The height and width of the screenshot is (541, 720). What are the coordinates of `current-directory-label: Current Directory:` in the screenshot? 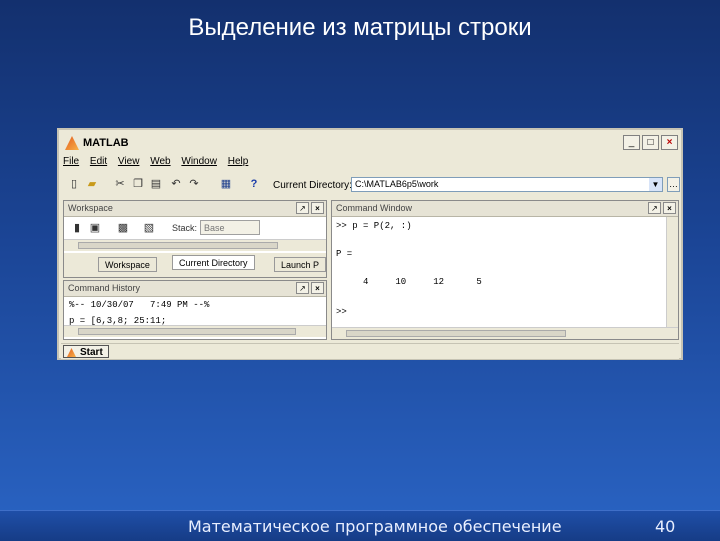 It's located at (312, 185).